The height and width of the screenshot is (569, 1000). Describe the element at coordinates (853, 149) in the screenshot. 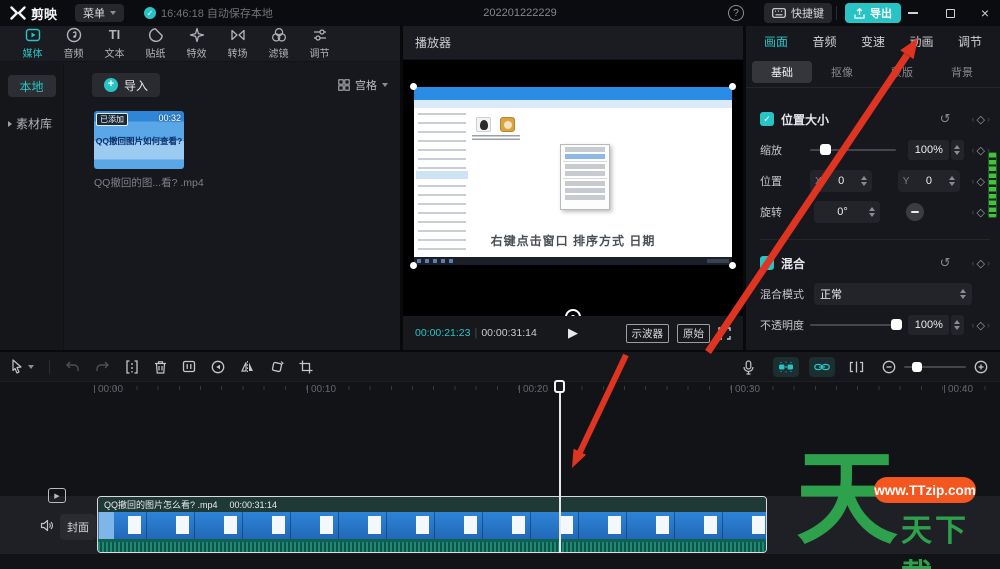

I see `scale-slider` at that location.